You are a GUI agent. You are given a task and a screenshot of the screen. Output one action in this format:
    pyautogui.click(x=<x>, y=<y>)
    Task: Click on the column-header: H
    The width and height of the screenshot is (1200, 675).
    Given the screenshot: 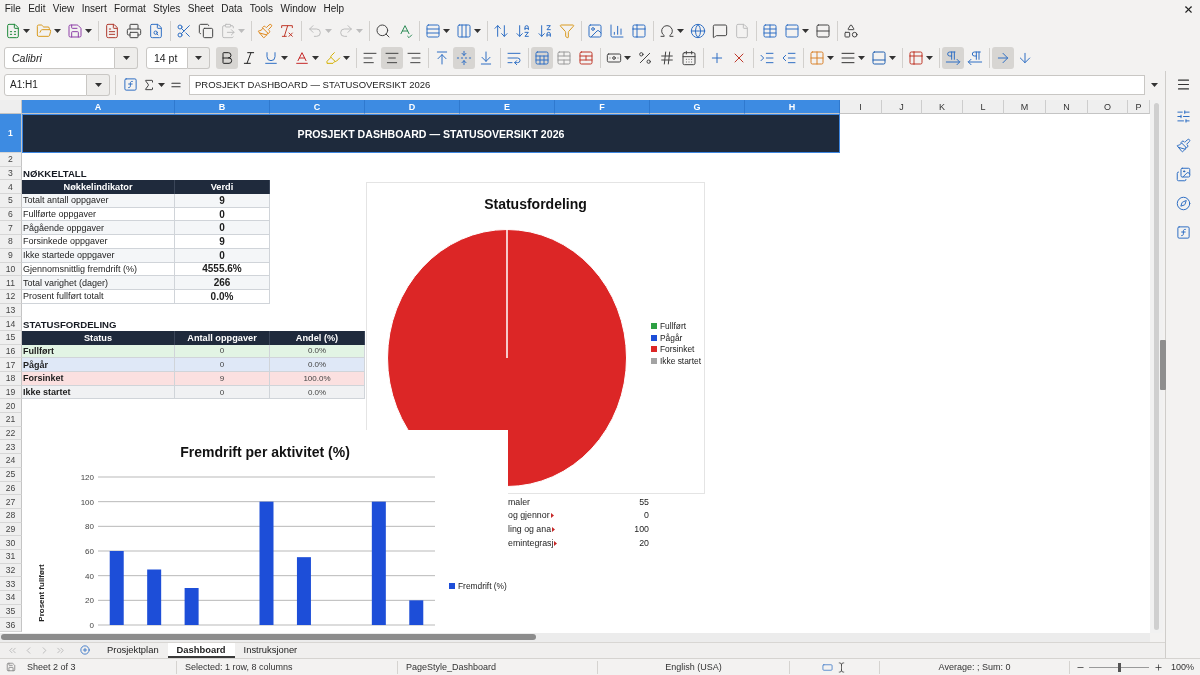 What is the action you would take?
    pyautogui.click(x=792, y=107)
    